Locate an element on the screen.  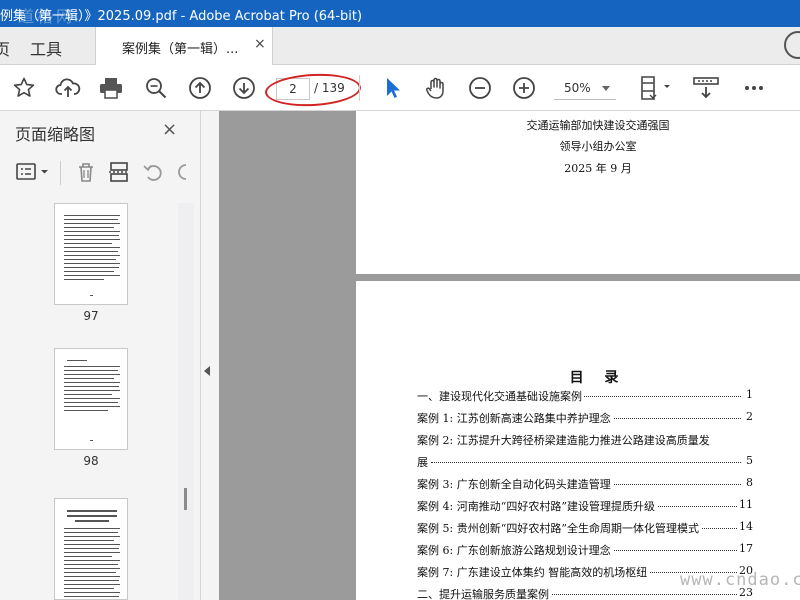
page-up-icon is located at coordinates (200, 88).